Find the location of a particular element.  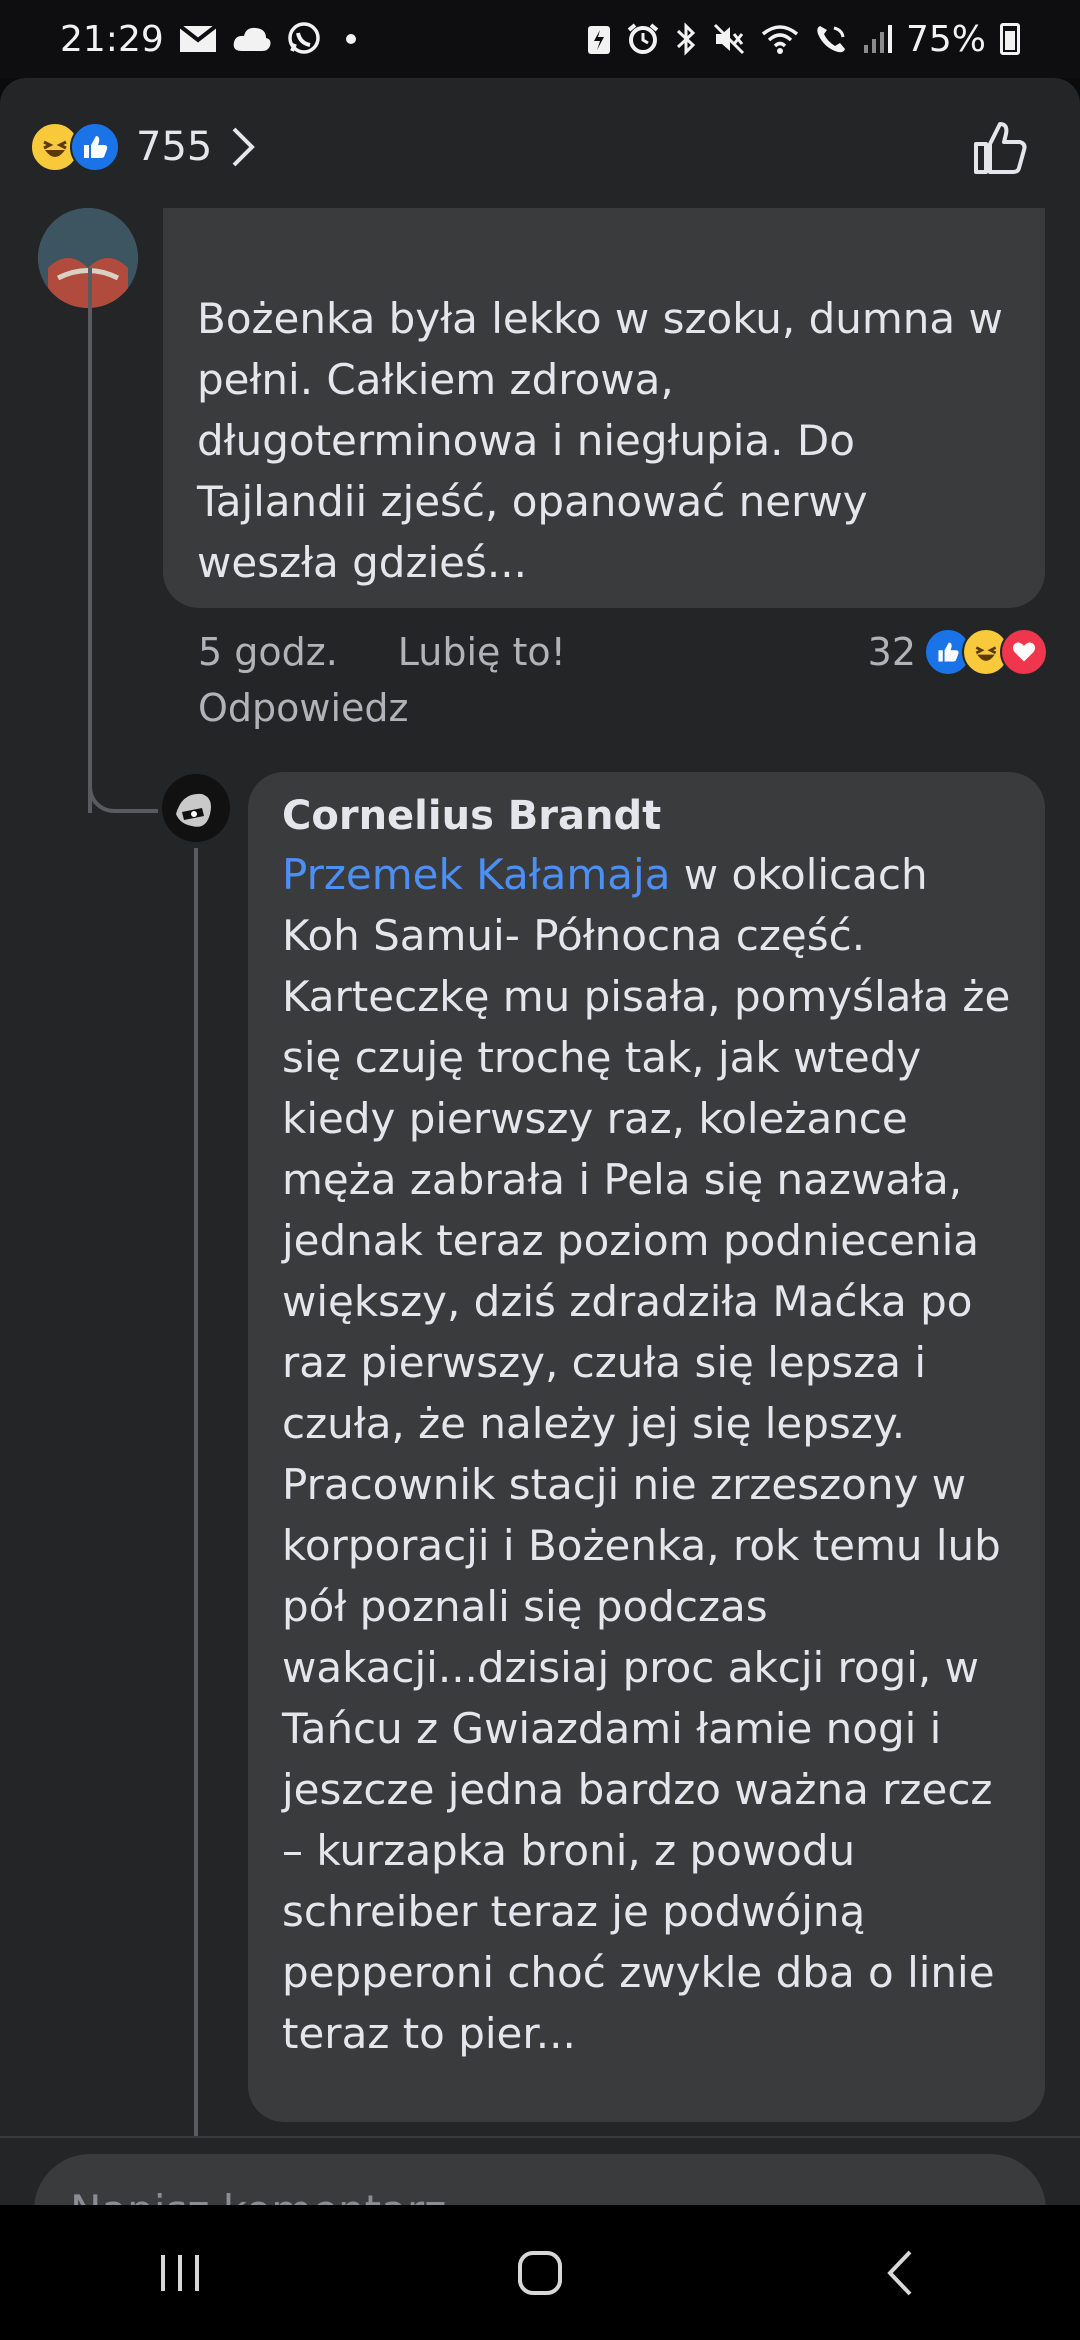

love-reaction-icon is located at coordinates (1024, 652).